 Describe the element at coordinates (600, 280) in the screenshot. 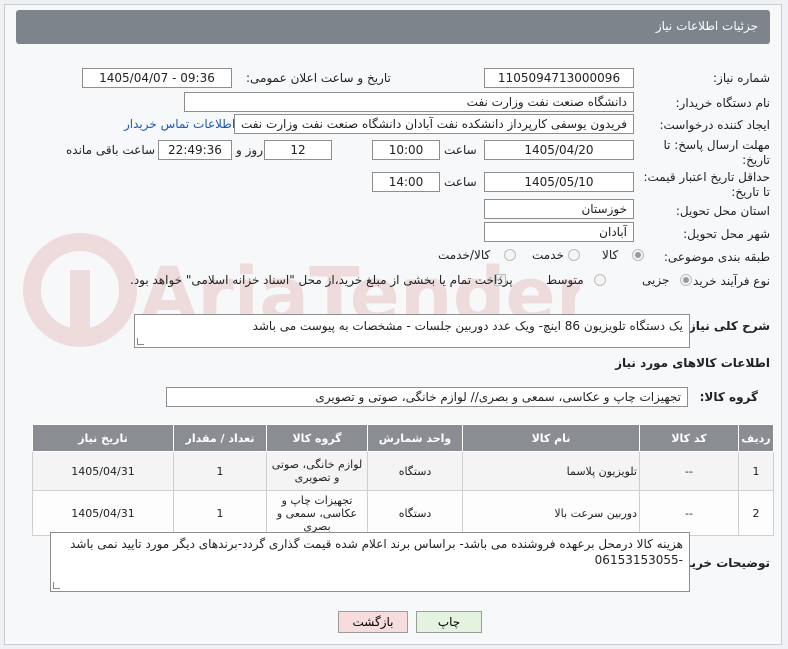

I see `process-radio-medium` at that location.